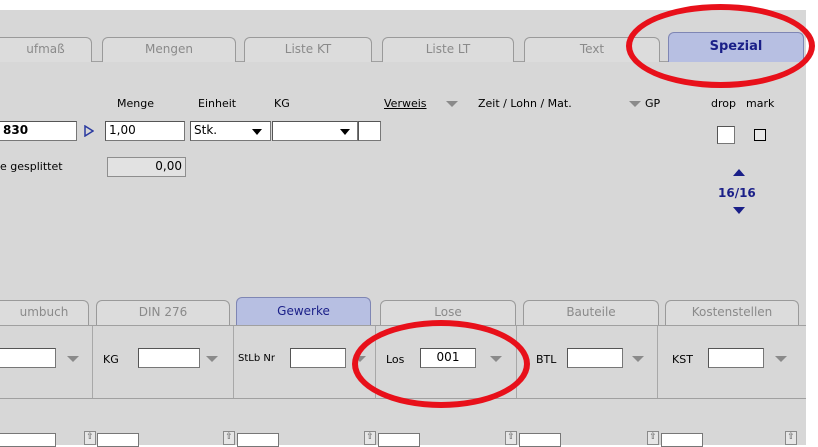 Image resolution: width=818 pixels, height=447 pixels. I want to click on kst-filter-label: KST, so click(682, 359).